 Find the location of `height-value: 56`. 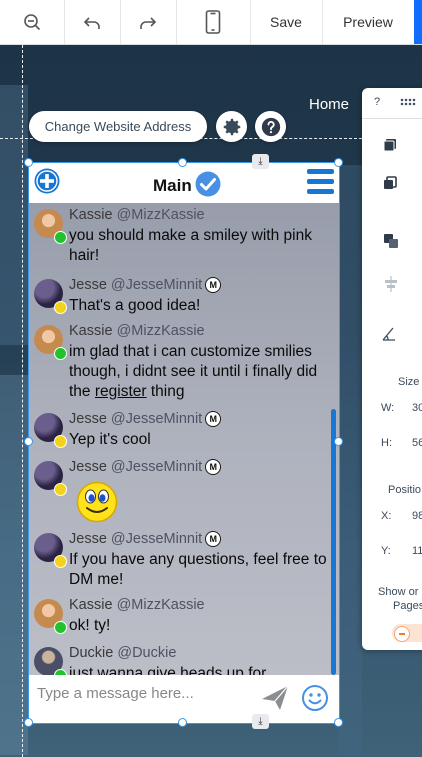

height-value: 56 is located at coordinates (417, 443).